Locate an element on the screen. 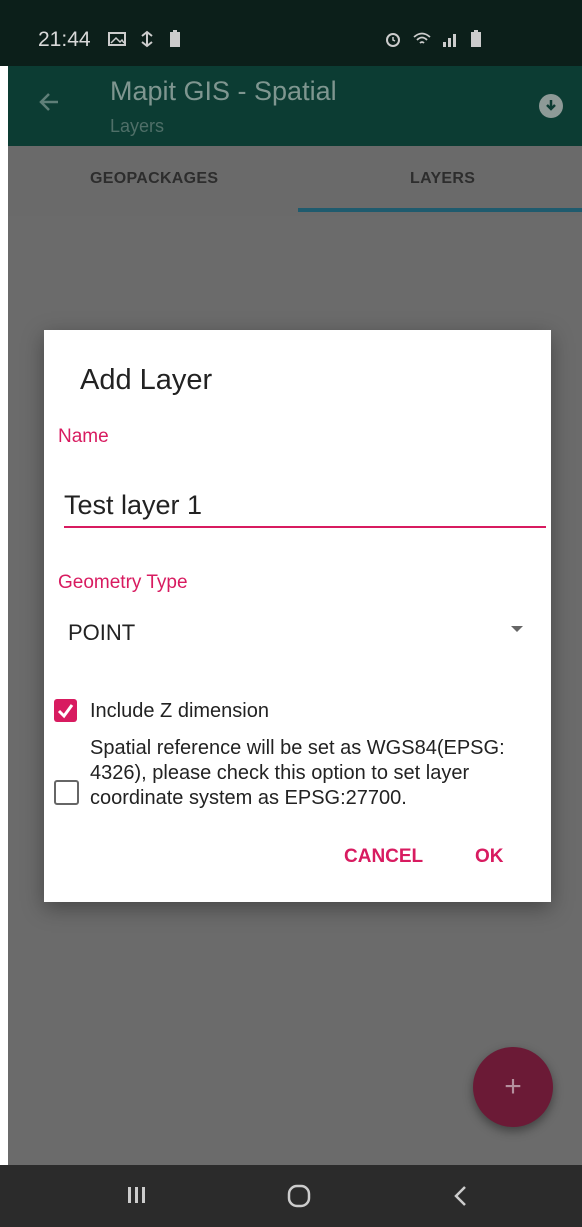 The image size is (582, 1227). chevron-down-icon is located at coordinates (517, 629).